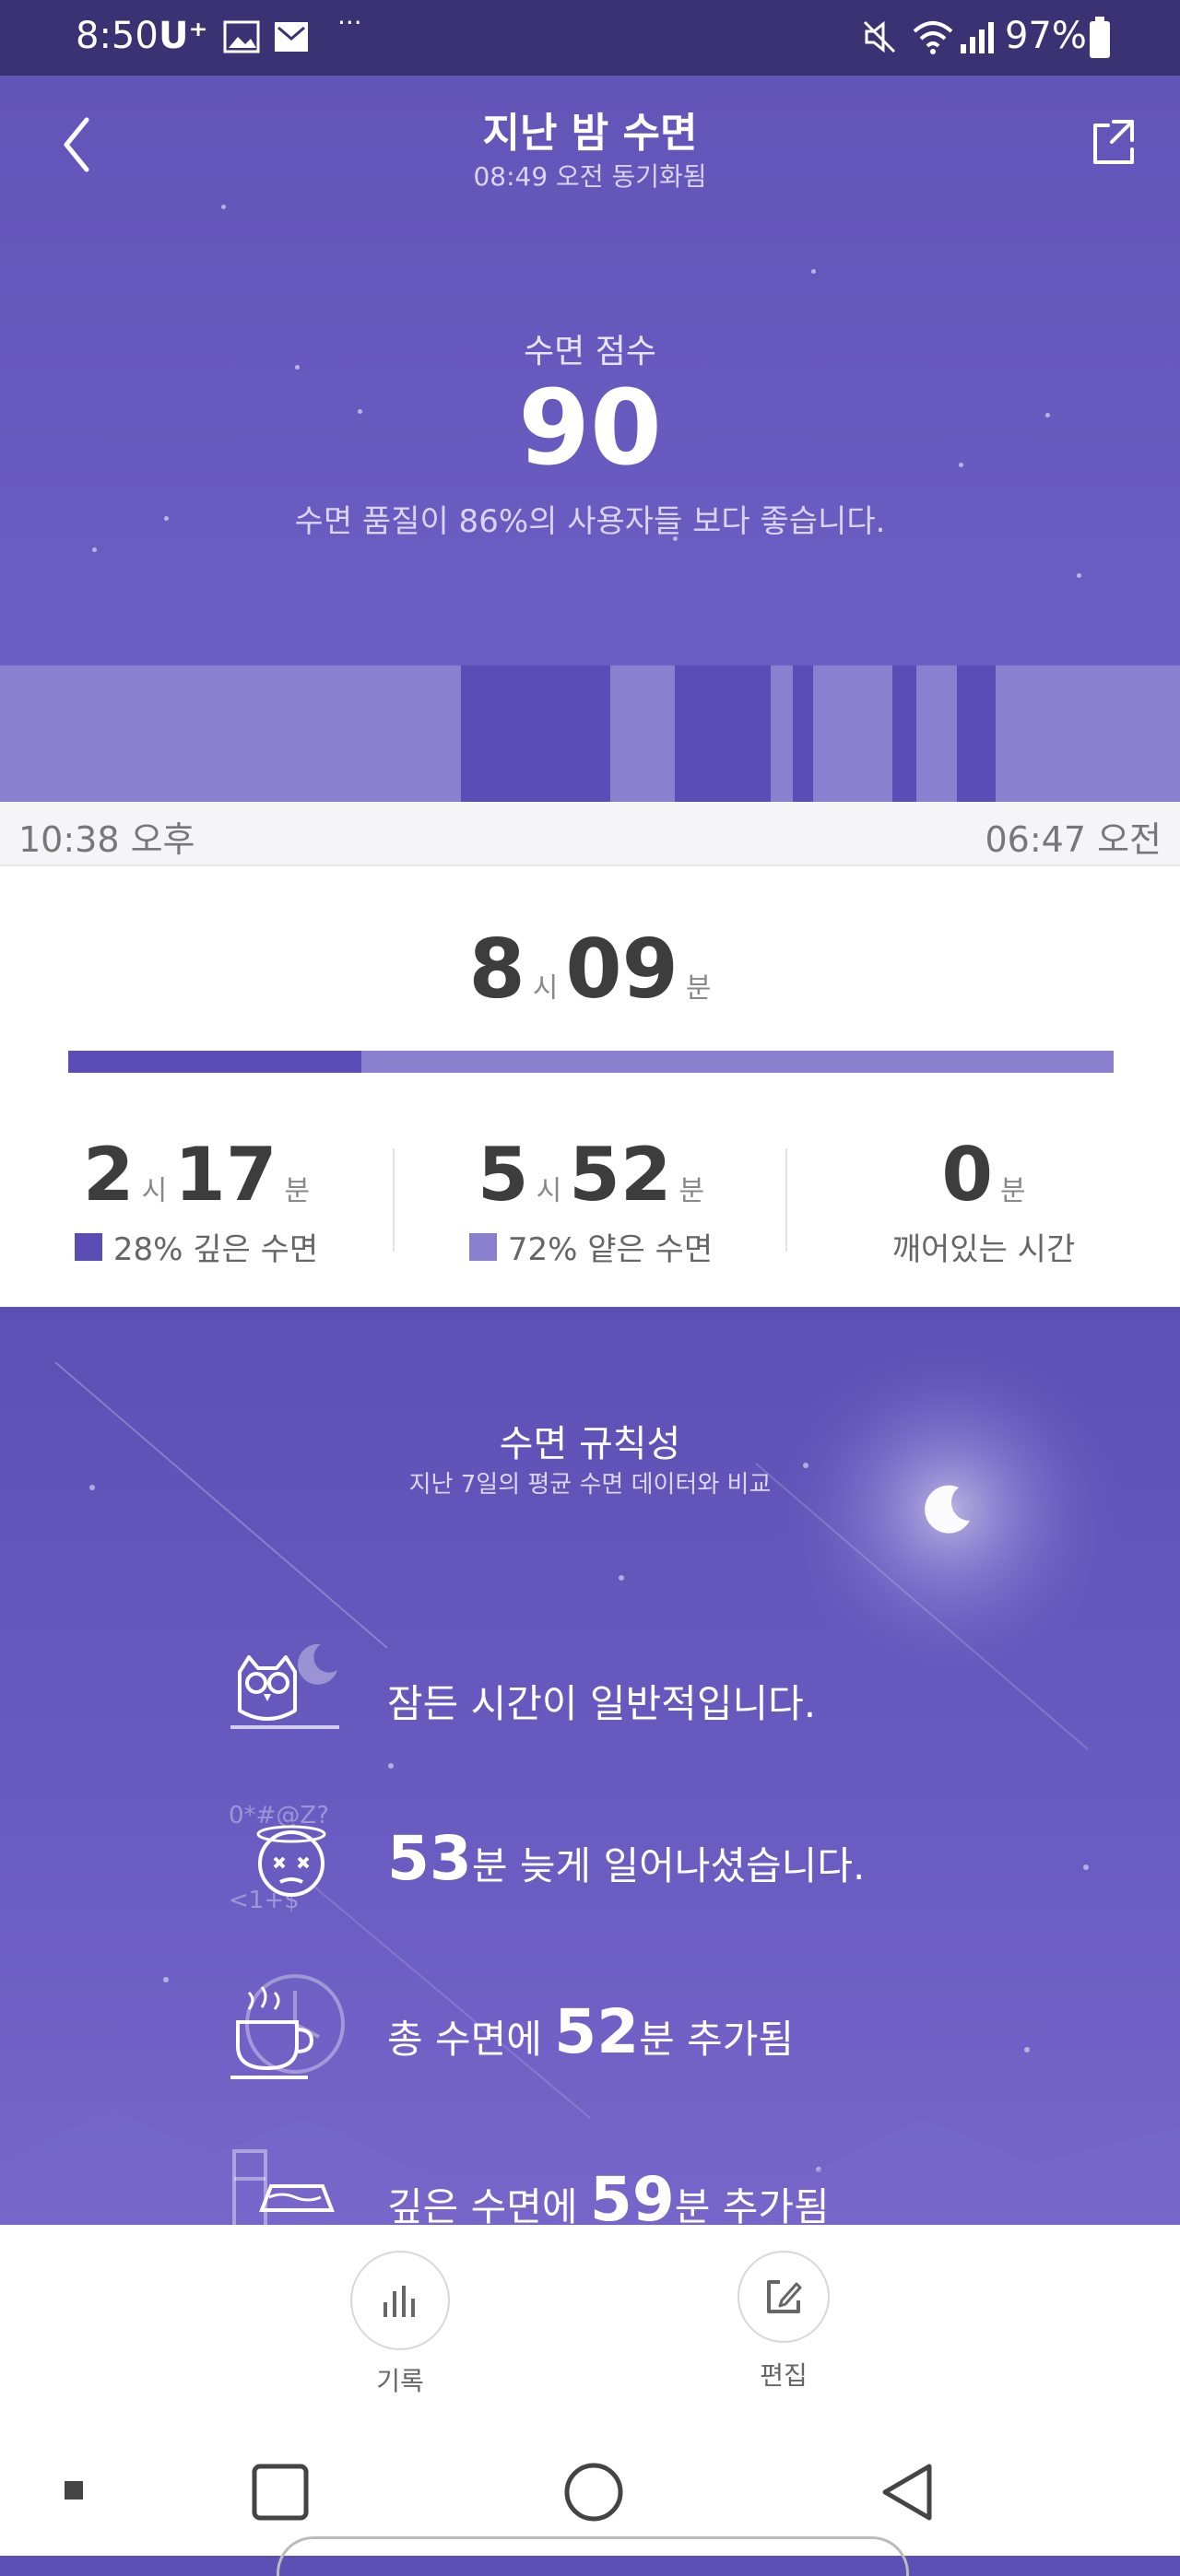 The image size is (1180, 2576). What do you see at coordinates (503, 1174) in the screenshot?
I see `light-hours: 5` at bounding box center [503, 1174].